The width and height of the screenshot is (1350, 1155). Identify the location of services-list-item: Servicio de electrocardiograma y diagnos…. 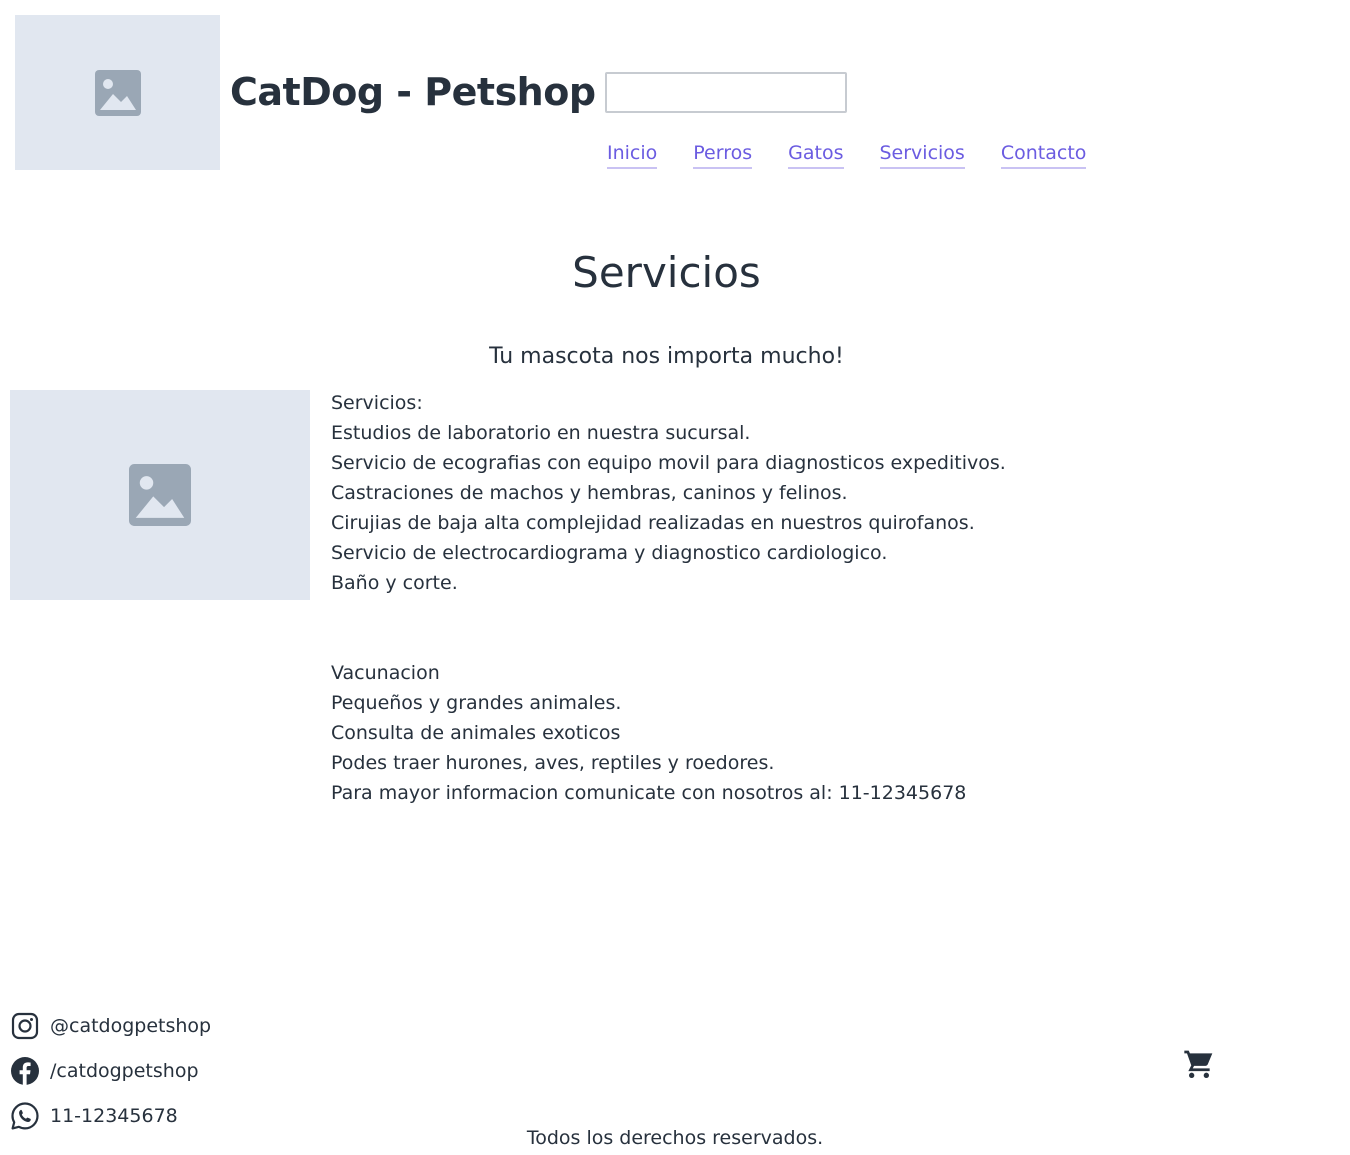
(609, 553).